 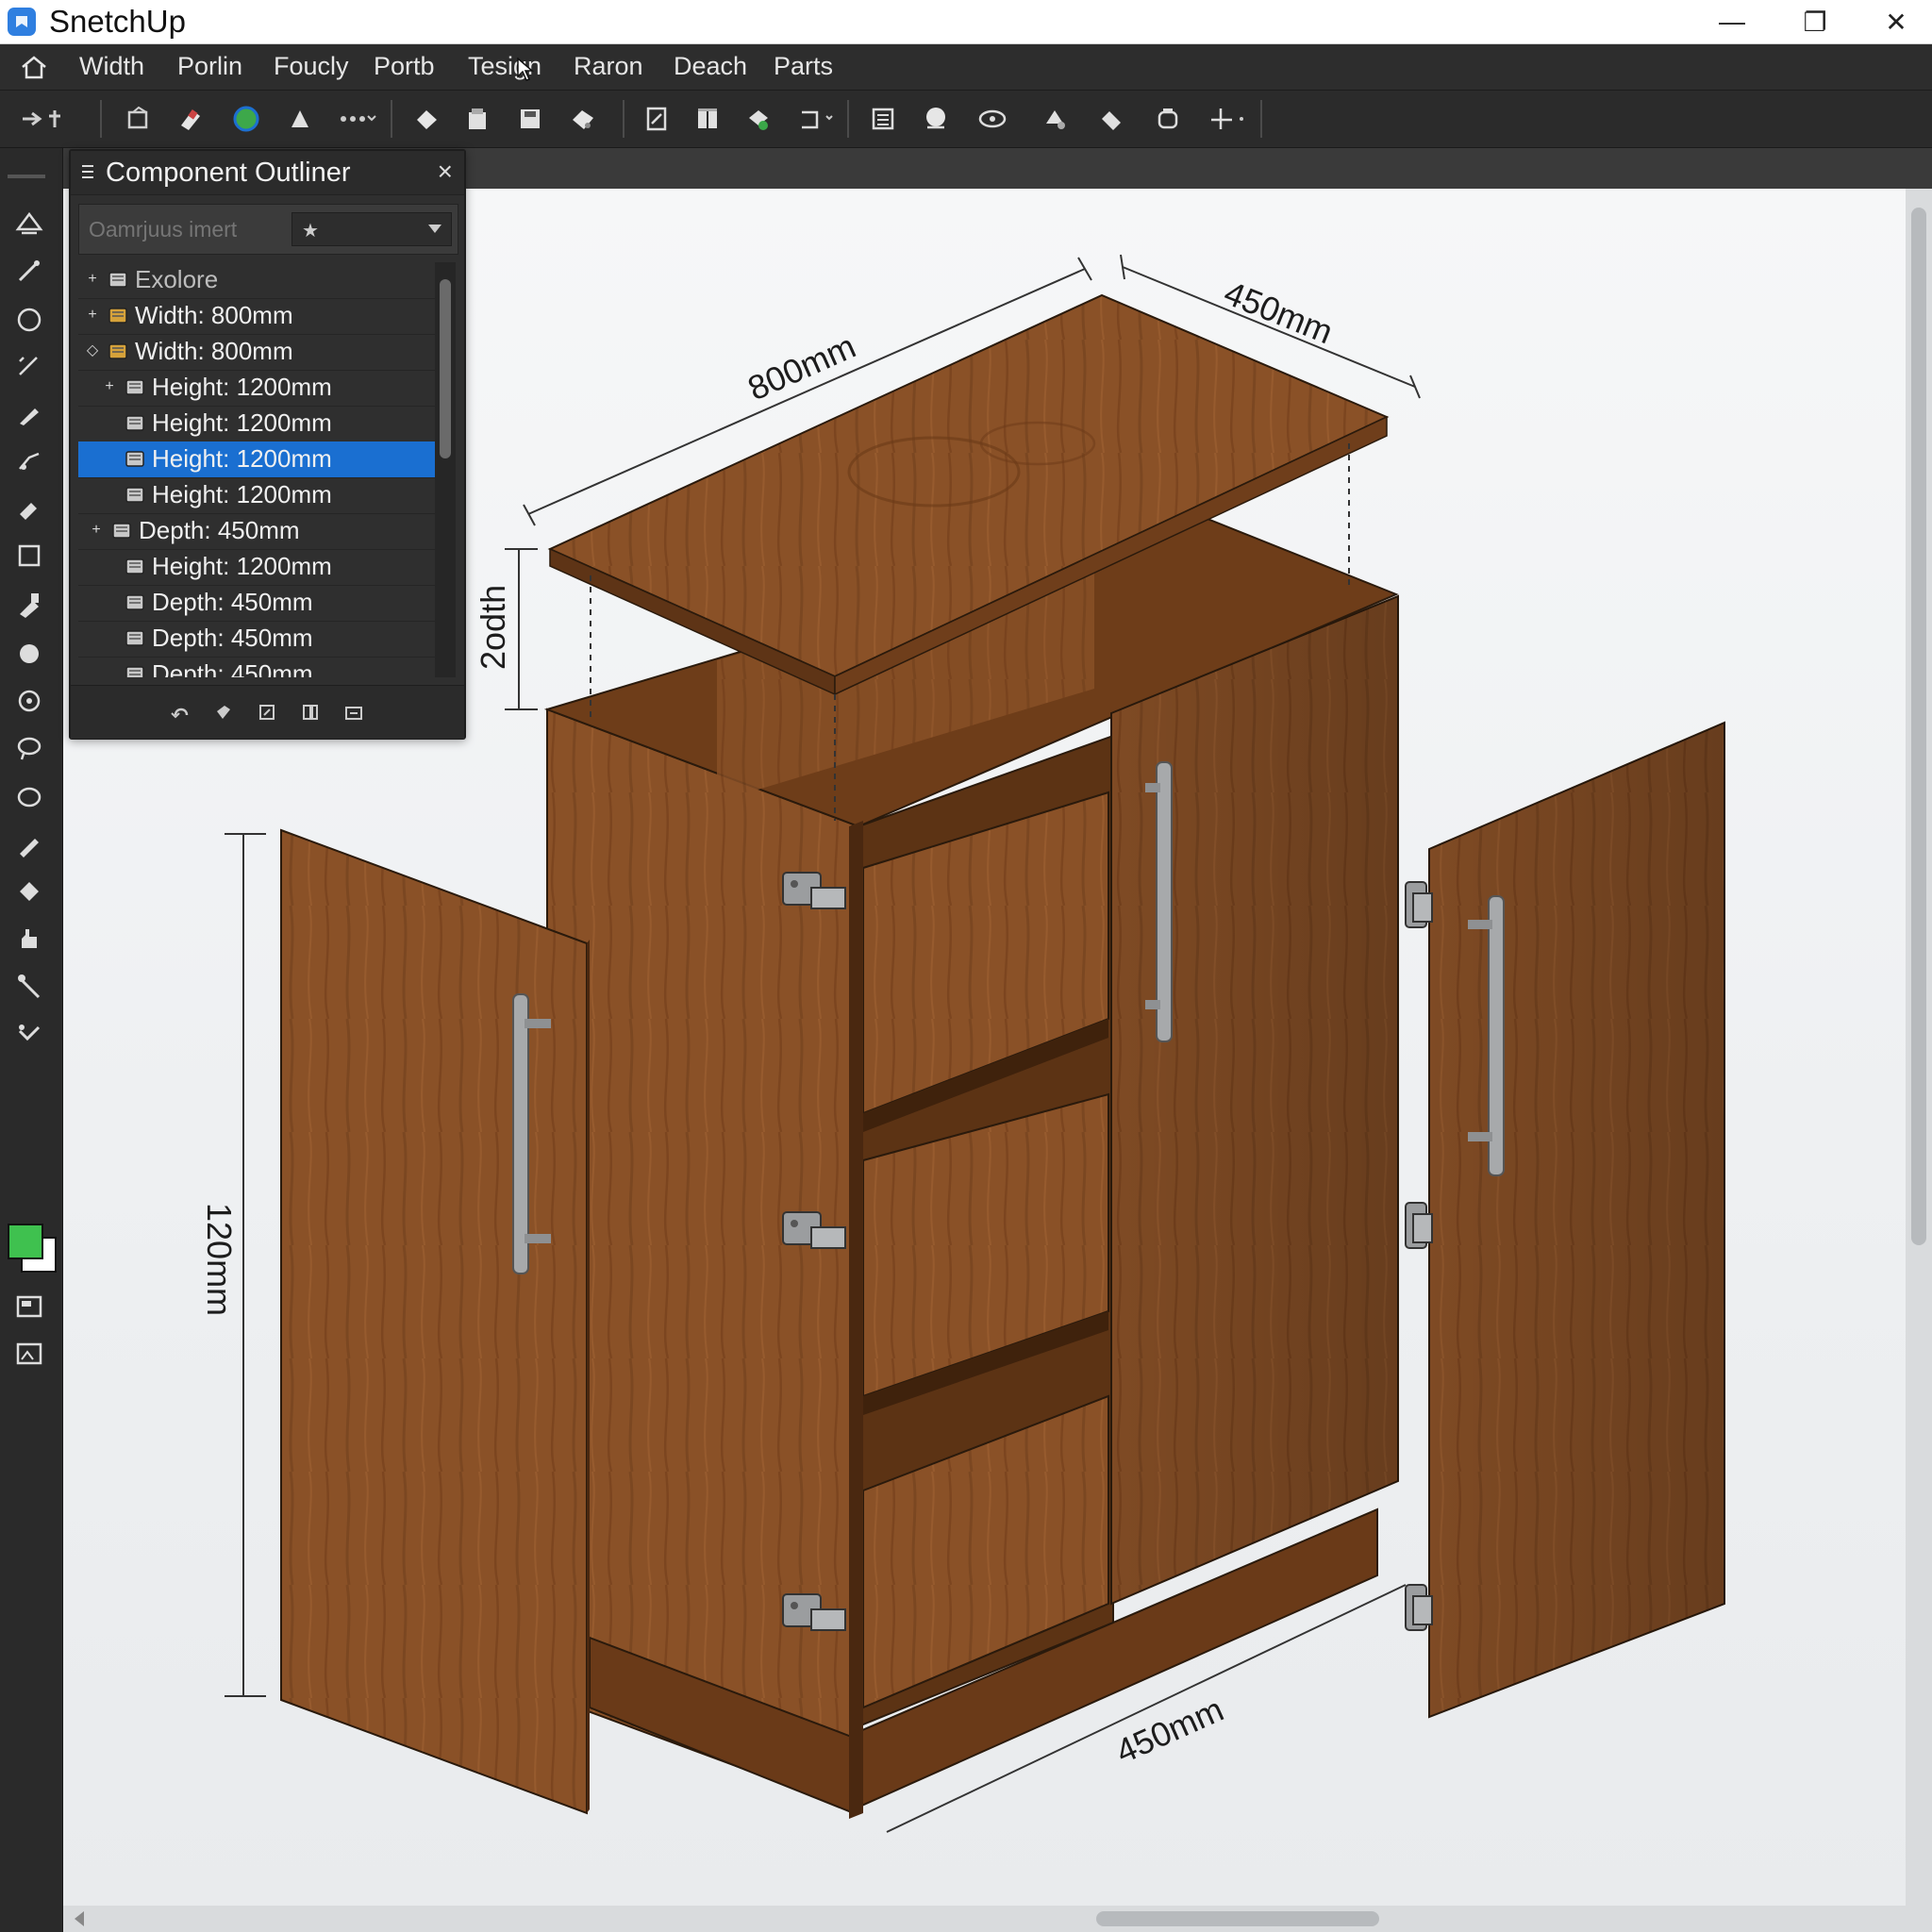 What do you see at coordinates (1111, 119) in the screenshot?
I see `zoom-icon` at bounding box center [1111, 119].